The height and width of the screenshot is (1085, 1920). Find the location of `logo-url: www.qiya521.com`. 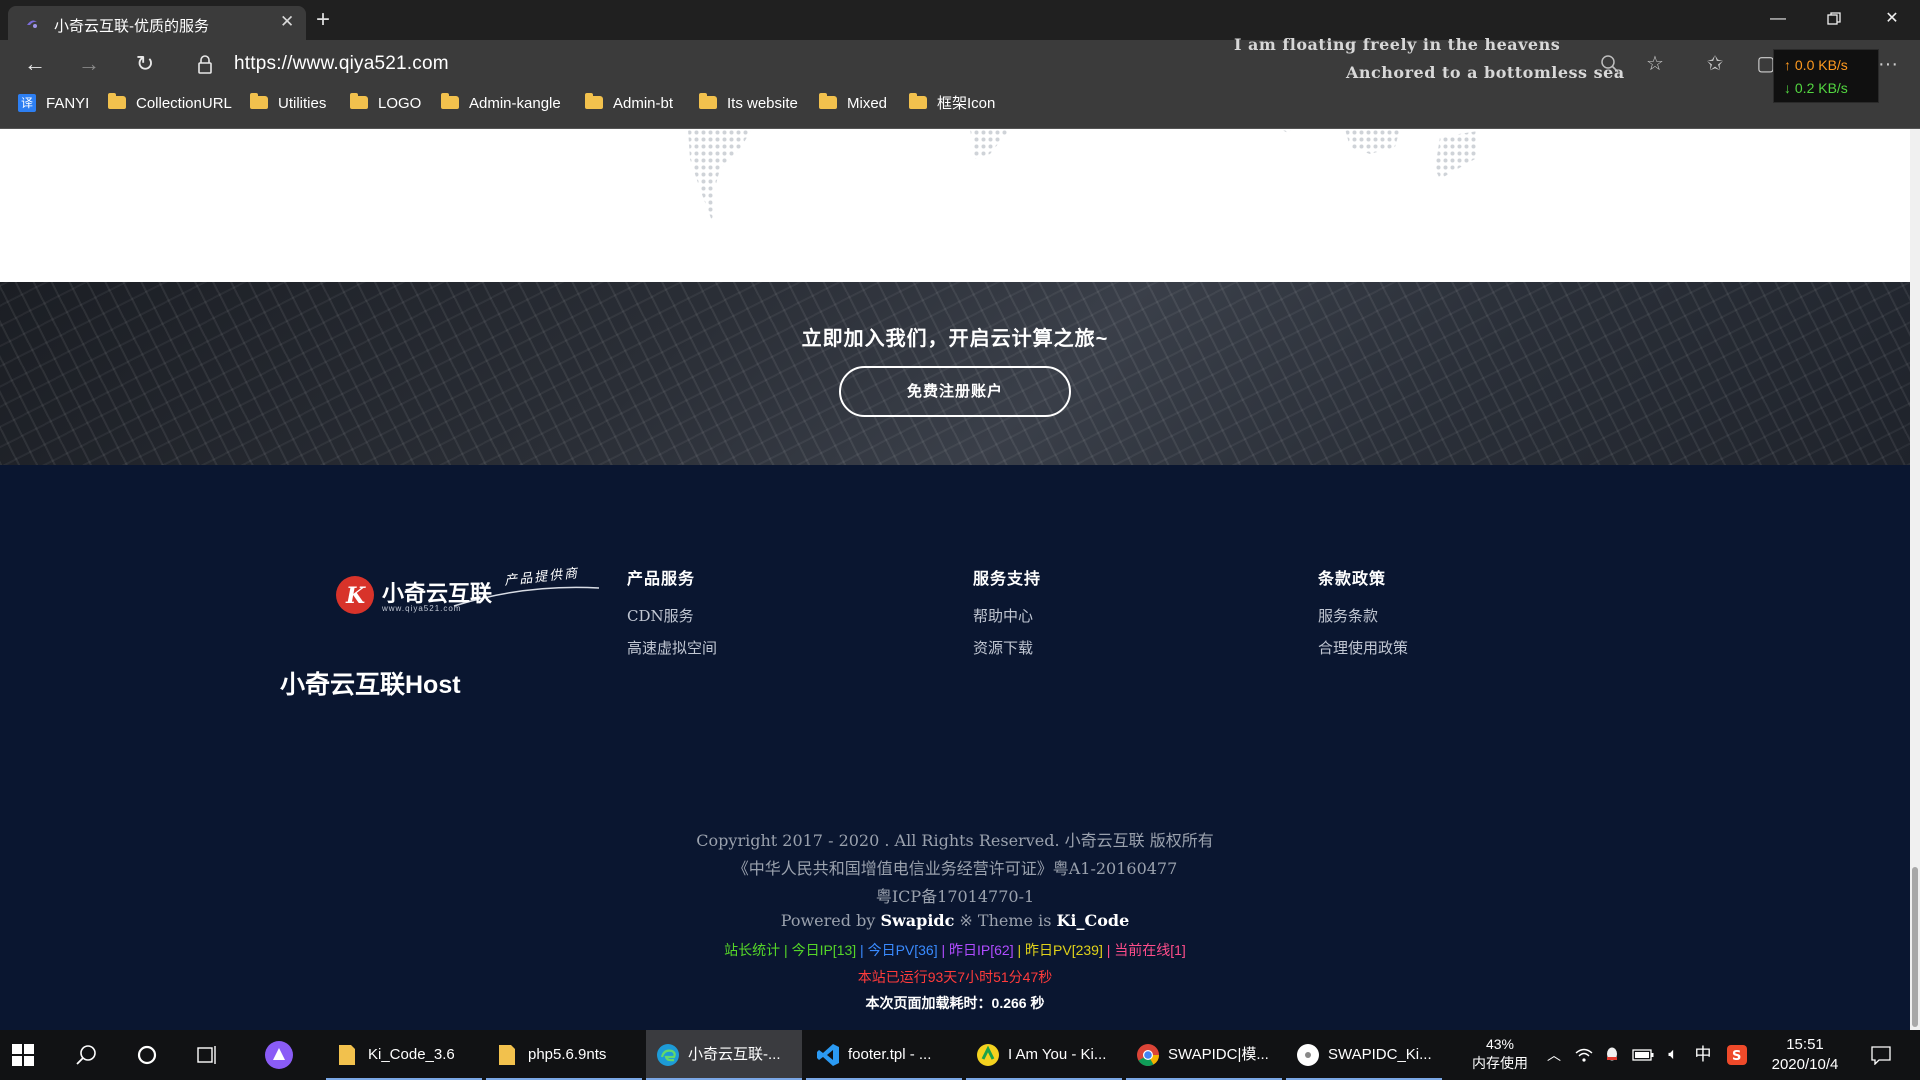

logo-url: www.qiya521.com is located at coordinates (422, 608).